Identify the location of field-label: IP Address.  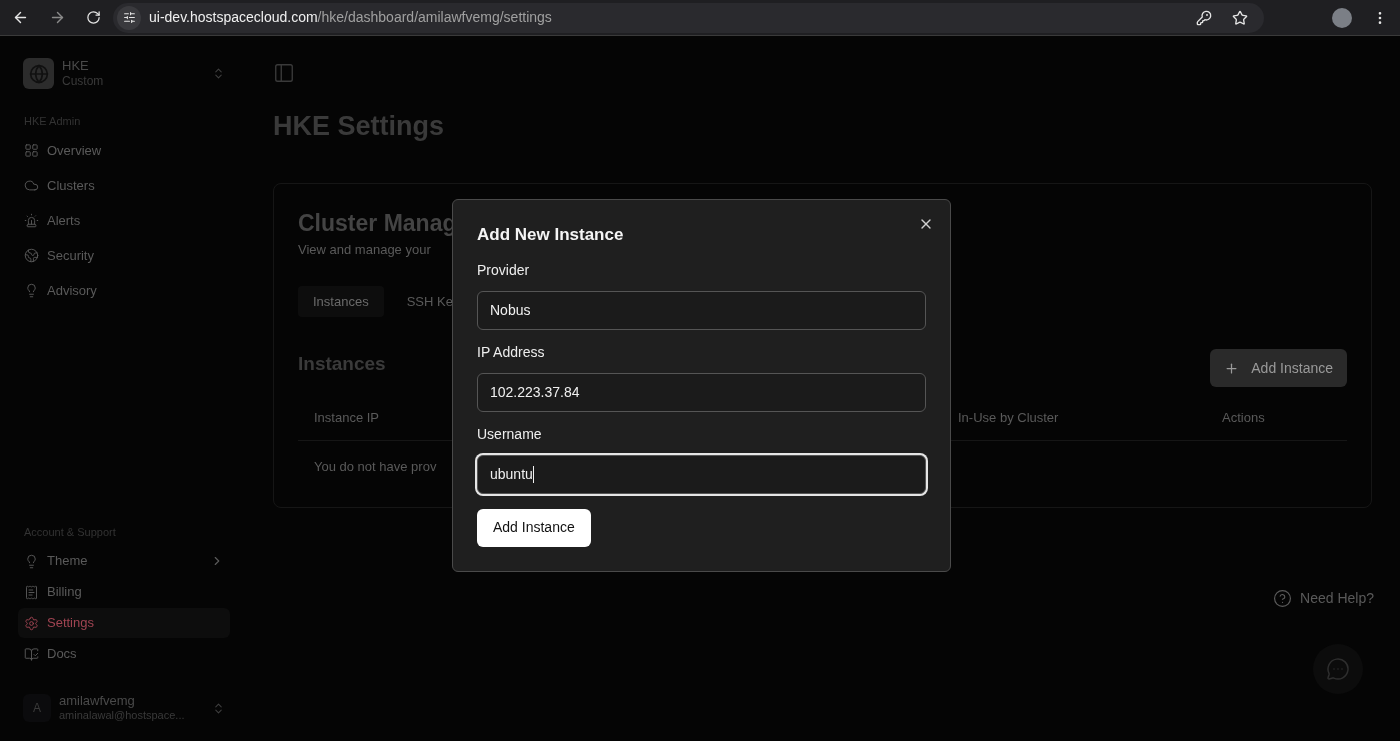
(511, 352).